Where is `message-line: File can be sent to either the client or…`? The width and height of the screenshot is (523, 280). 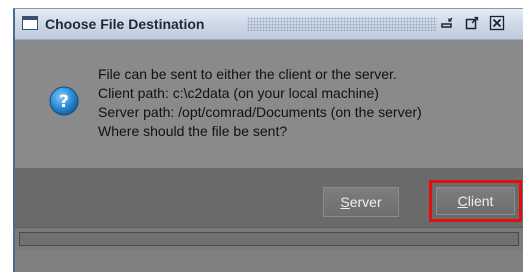
message-line: File can be sent to either the client or… is located at coordinates (247, 74).